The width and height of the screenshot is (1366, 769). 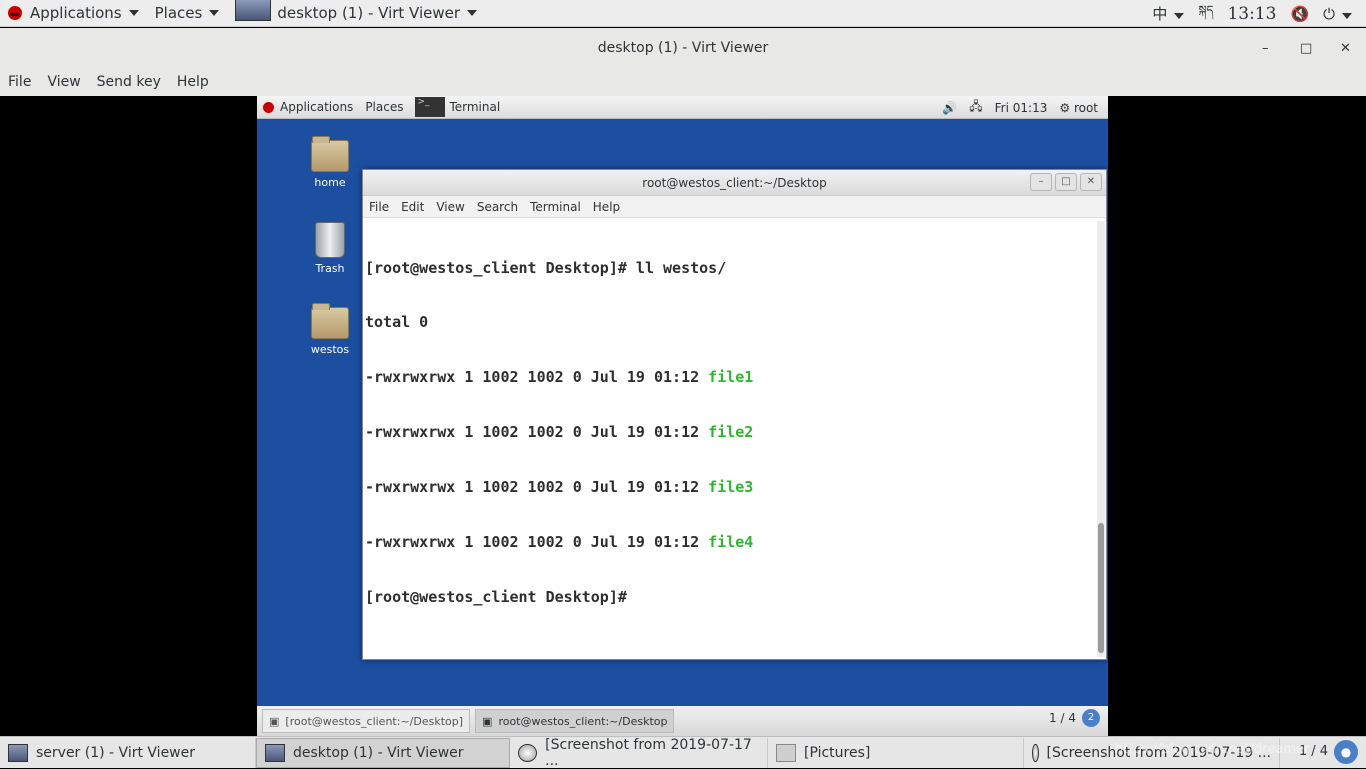 I want to click on maximize-button: □, so click(x=1306, y=48).